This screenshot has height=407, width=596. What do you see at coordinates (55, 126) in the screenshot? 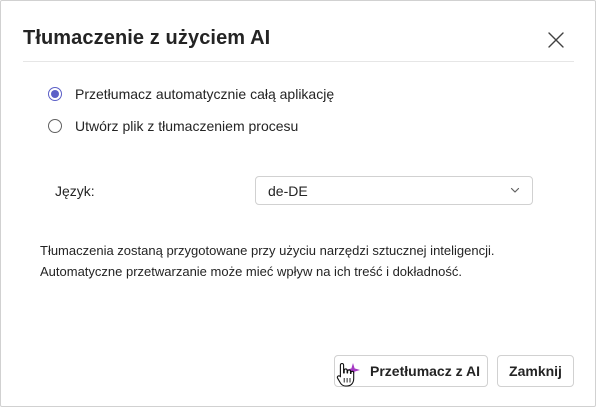
I see `radio-button-unchecked` at bounding box center [55, 126].